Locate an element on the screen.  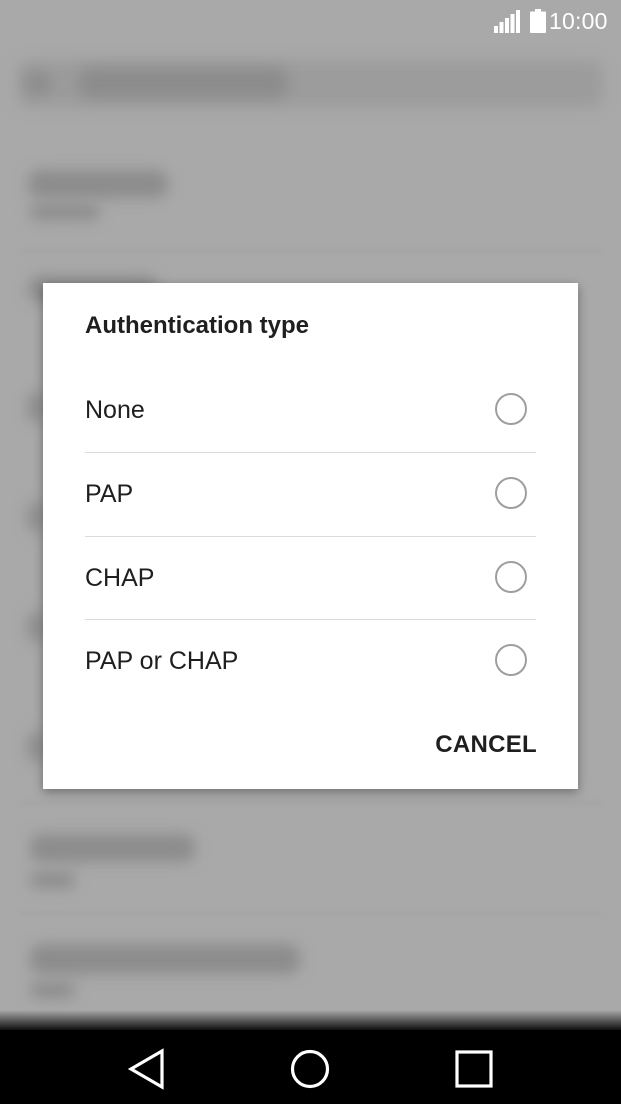
nav-bar-shadow is located at coordinates (310, 1021).